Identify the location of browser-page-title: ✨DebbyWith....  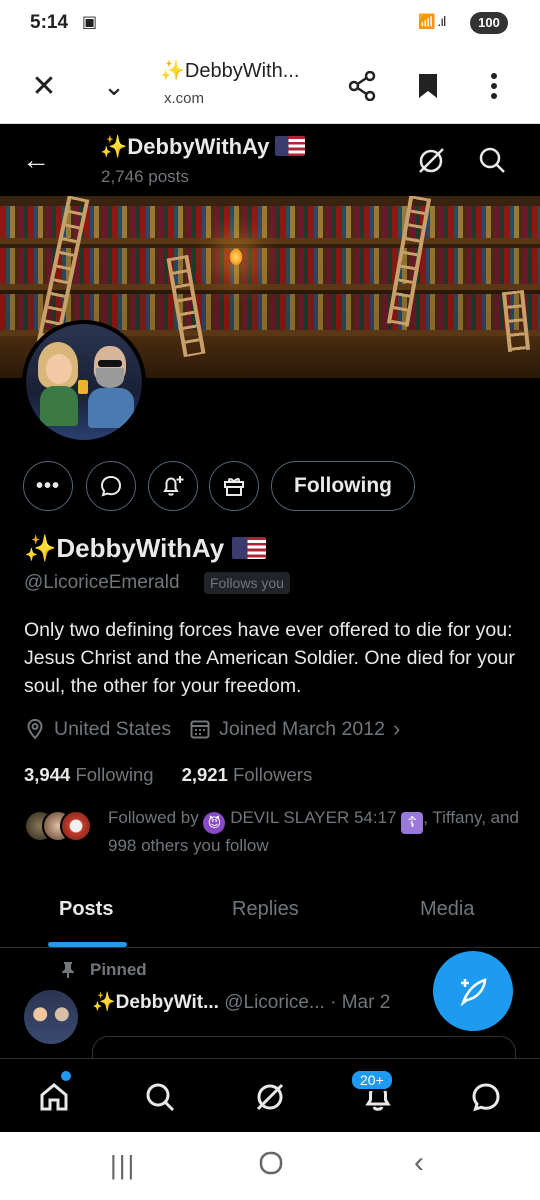
(230, 71).